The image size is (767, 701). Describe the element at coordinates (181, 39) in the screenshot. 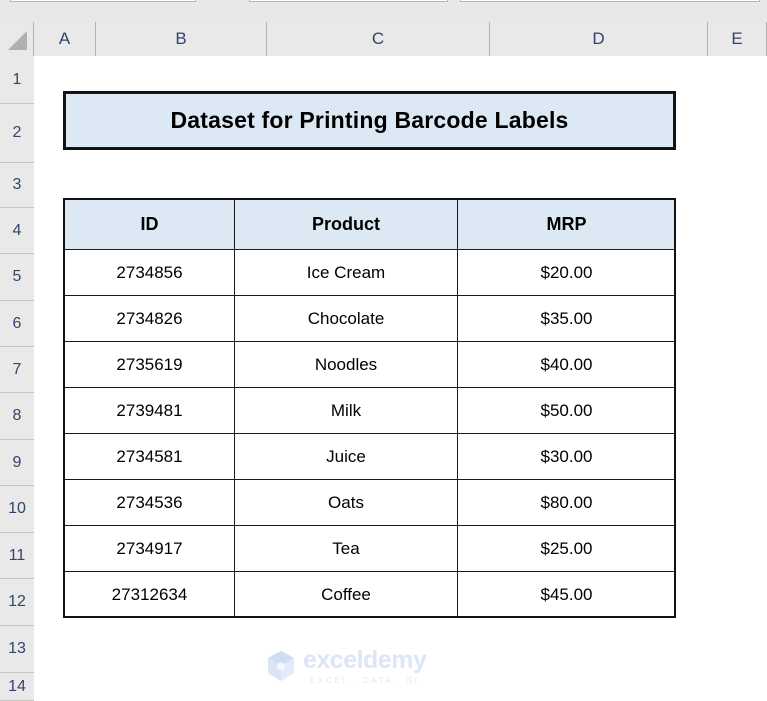

I see `column-header-b: B` at that location.